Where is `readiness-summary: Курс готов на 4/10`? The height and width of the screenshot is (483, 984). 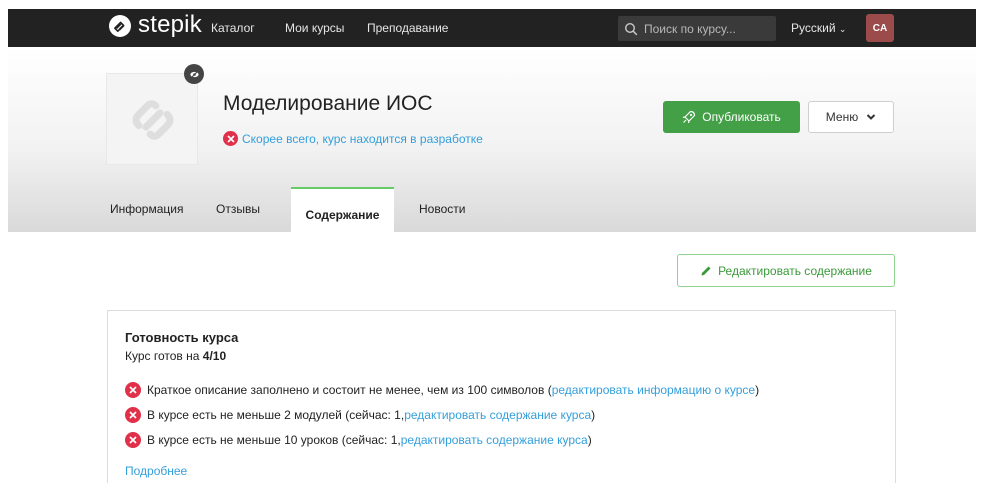 readiness-summary: Курс готов на 4/10 is located at coordinates (175, 356).